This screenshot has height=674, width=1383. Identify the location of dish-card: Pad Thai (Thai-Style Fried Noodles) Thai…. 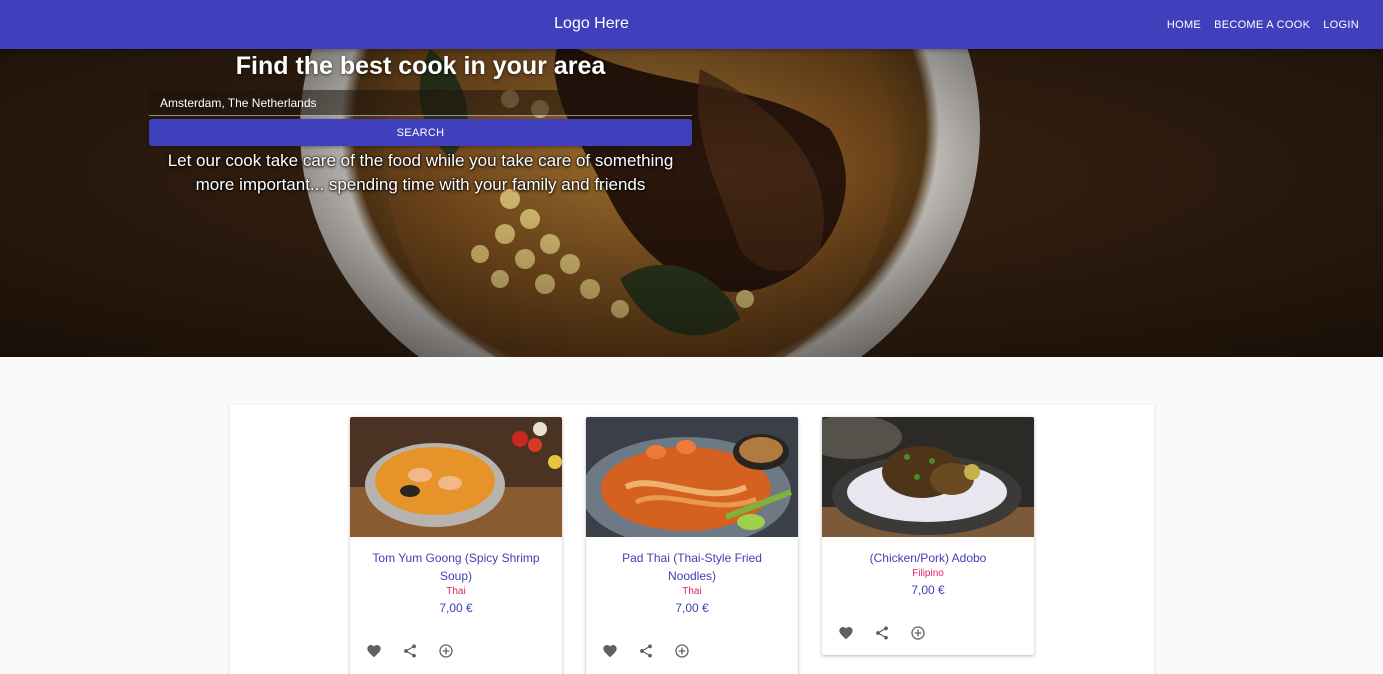
(692, 545).